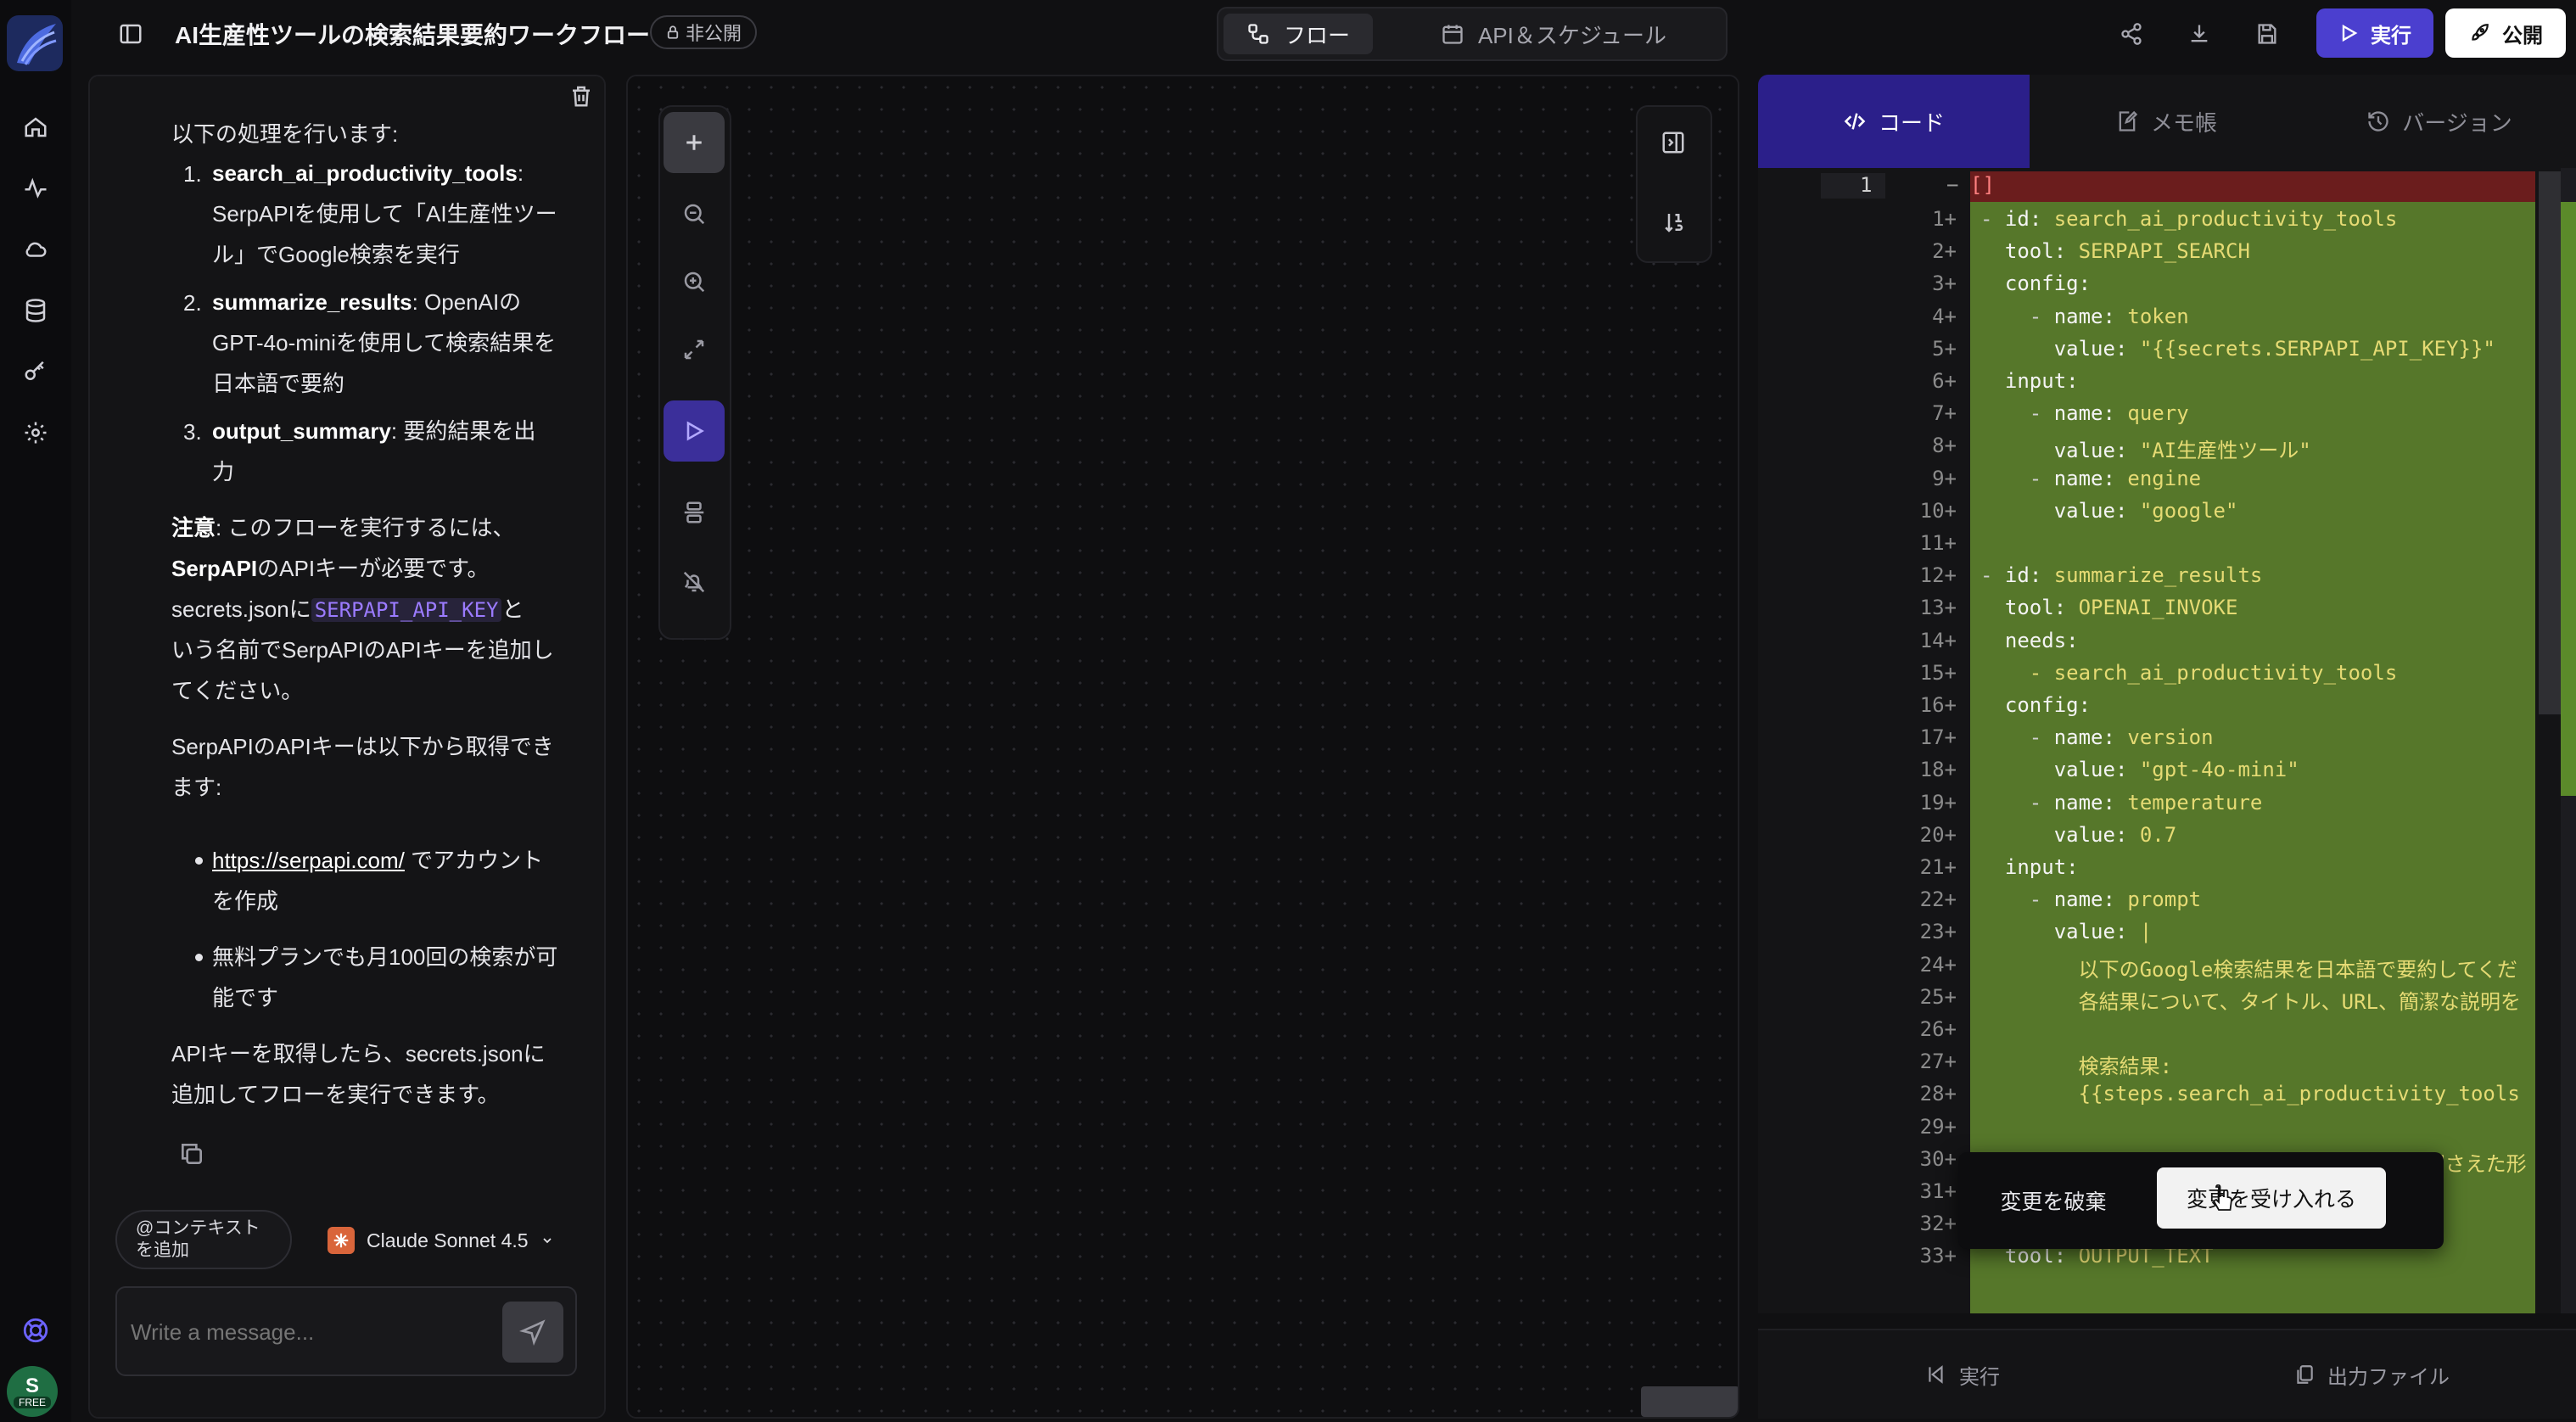 The image size is (2576, 1422). I want to click on note-text1: : このフローを実行するには、, so click(366, 527).